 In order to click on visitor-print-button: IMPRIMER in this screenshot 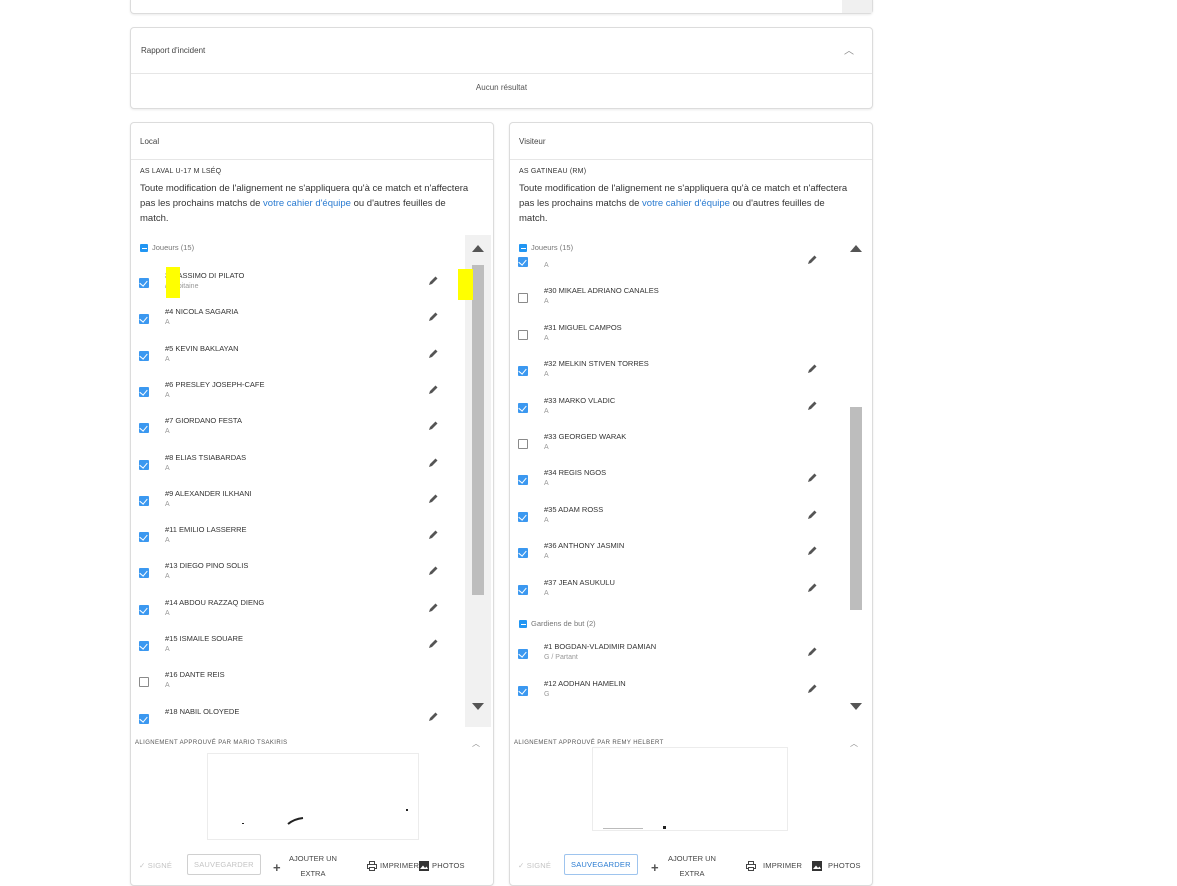, I will do `click(782, 865)`.